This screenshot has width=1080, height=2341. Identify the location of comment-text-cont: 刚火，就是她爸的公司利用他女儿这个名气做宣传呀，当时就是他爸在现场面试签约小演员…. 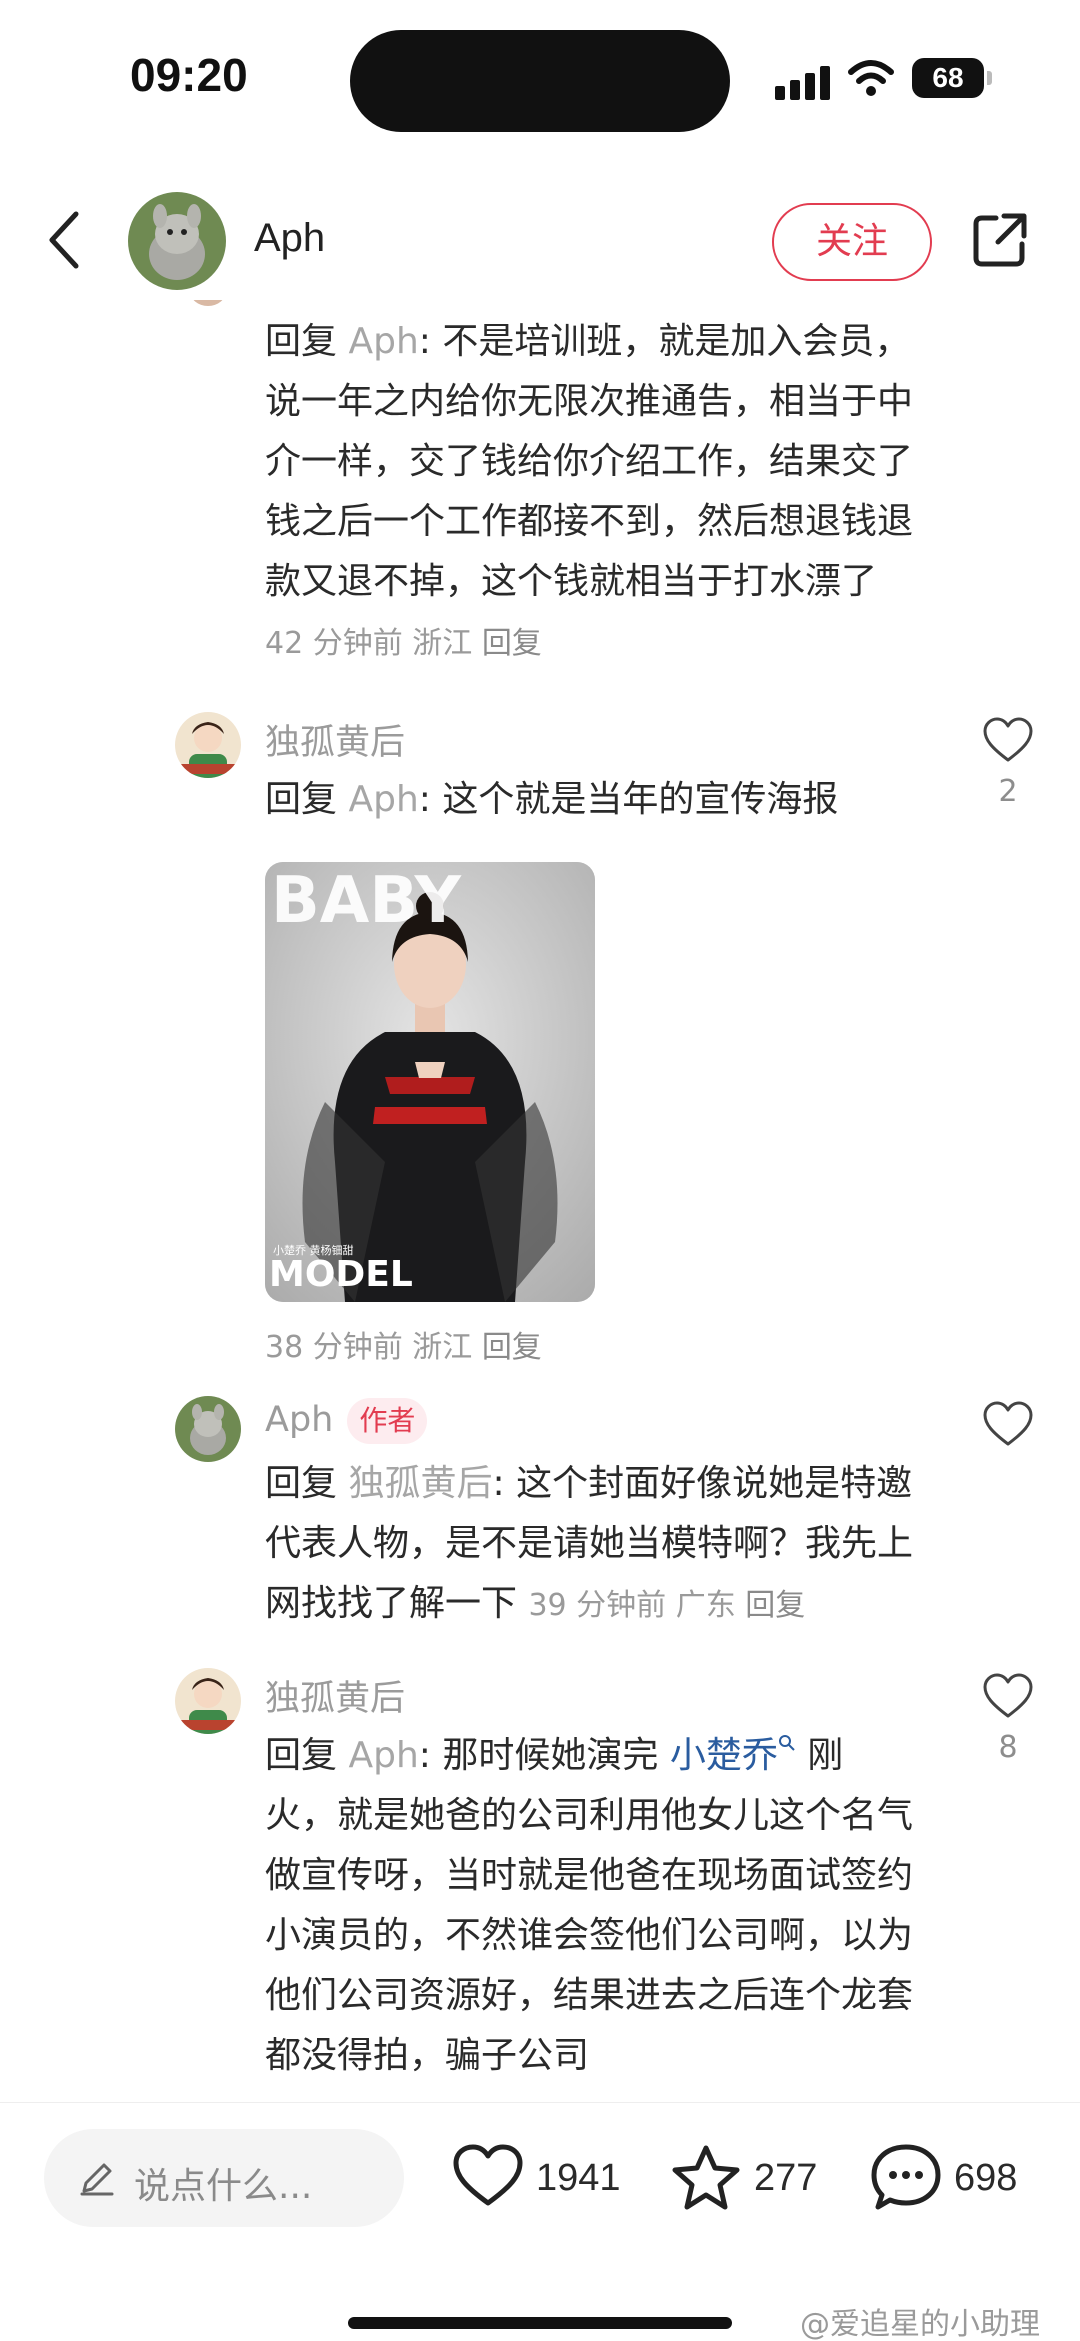
(589, 1905).